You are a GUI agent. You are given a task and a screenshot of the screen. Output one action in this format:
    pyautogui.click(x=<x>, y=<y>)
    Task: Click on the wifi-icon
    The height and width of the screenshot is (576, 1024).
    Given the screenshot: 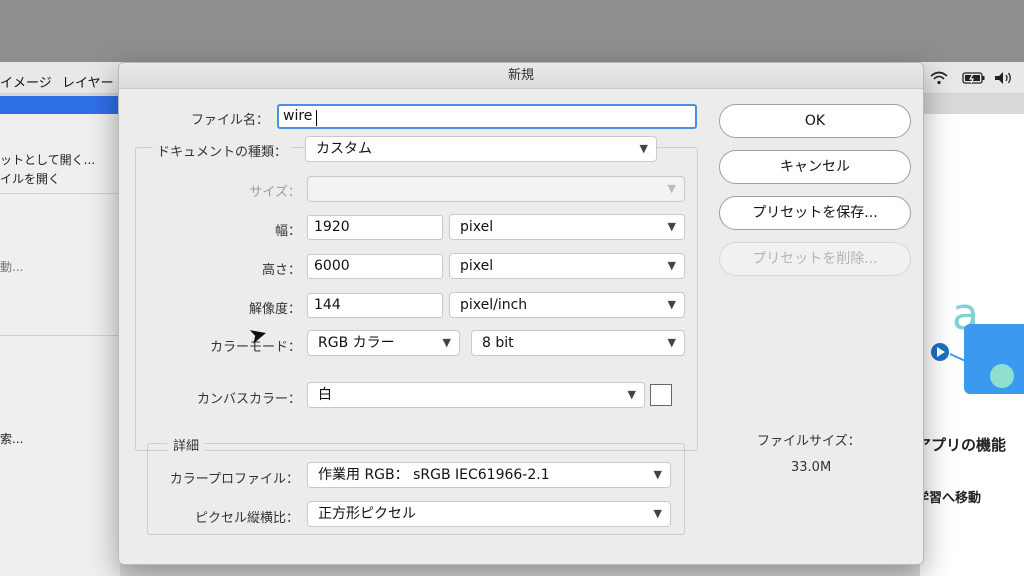 What is the action you would take?
    pyautogui.click(x=939, y=80)
    